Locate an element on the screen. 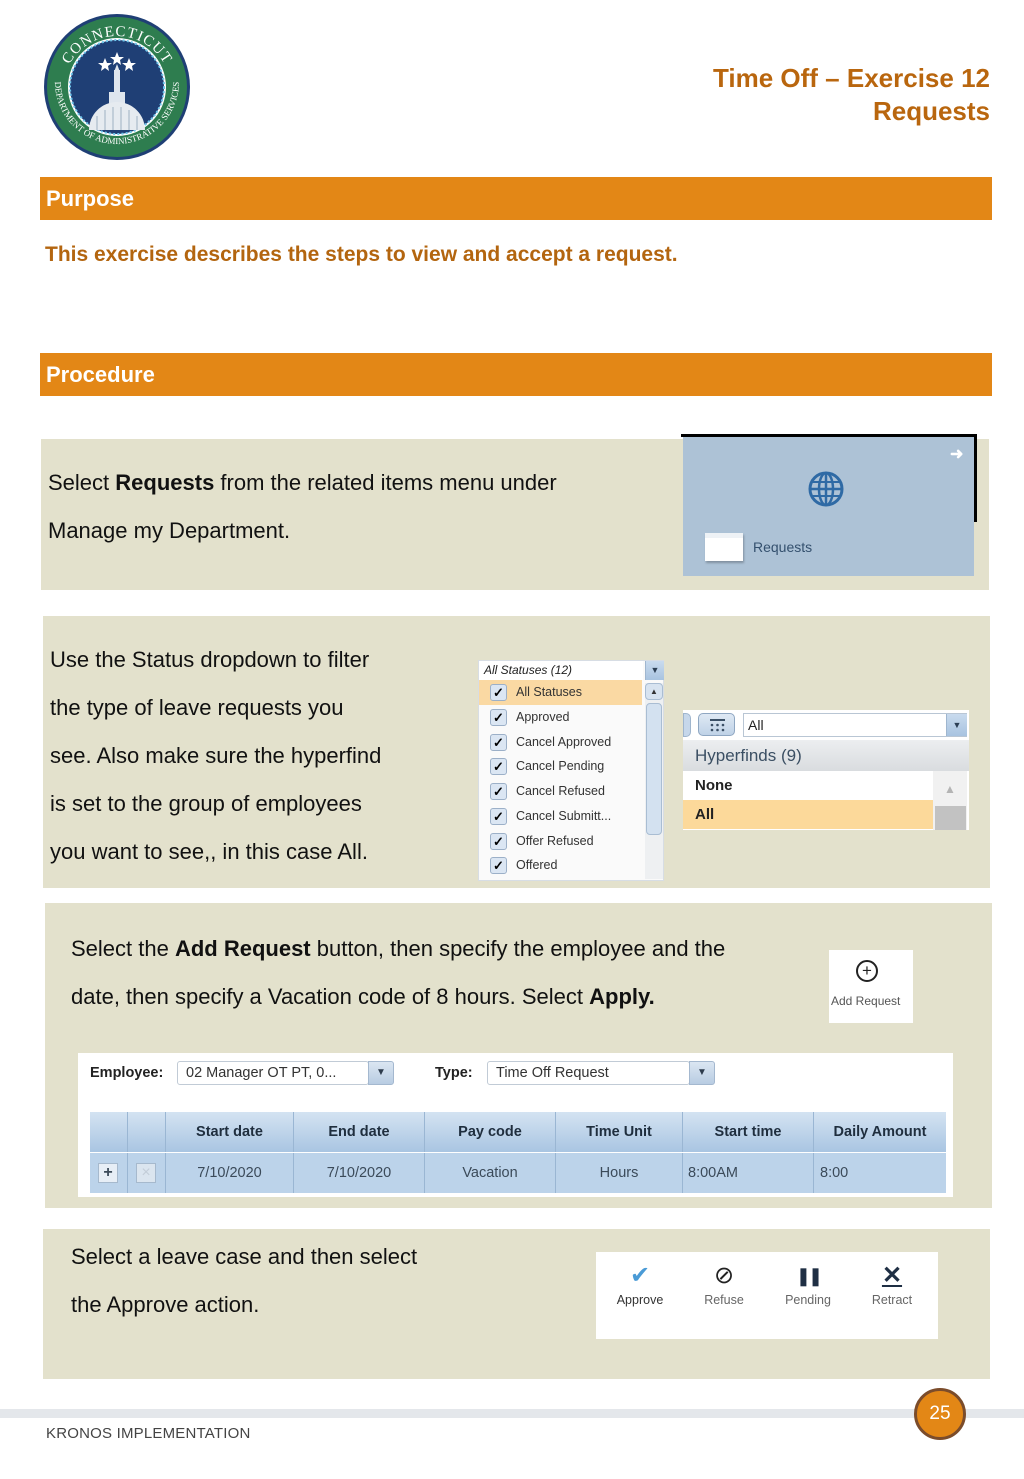 Image resolution: width=1024 pixels, height=1479 pixels. start-time-cell: 8:00AM is located at coordinates (748, 1173).